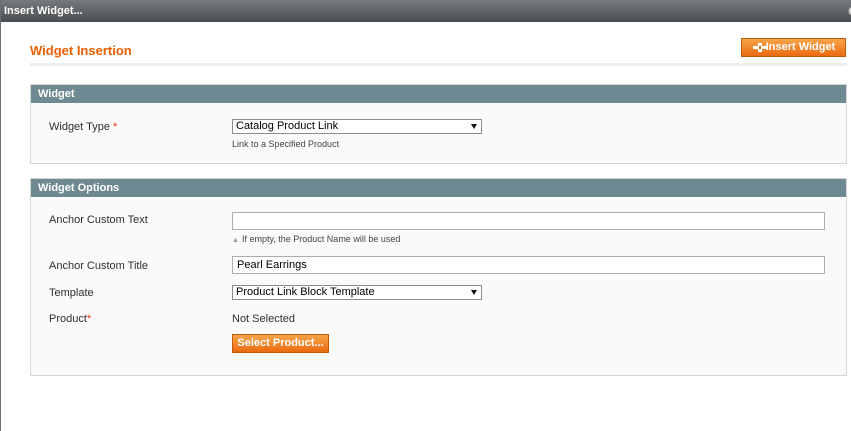 The image size is (851, 431). Describe the element at coordinates (438, 94) in the screenshot. I see `widget-section-header: Widget` at that location.